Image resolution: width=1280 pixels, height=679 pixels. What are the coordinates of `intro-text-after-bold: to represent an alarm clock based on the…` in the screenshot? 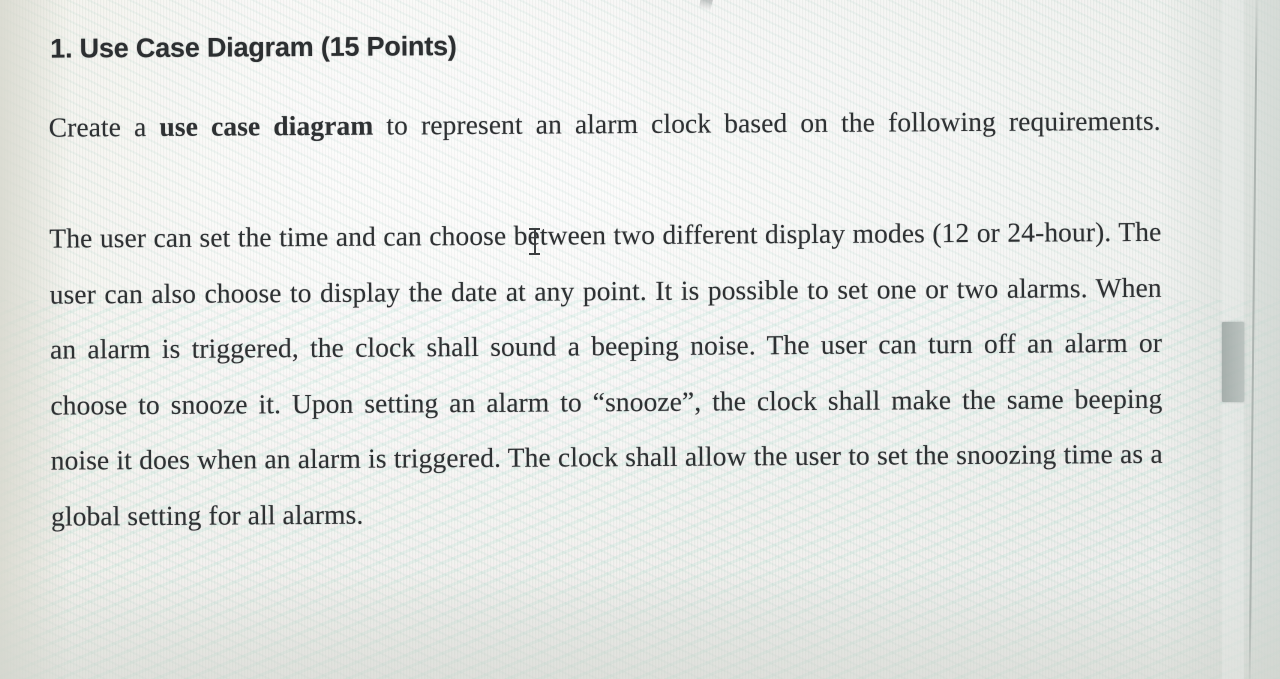 It's located at (767, 122).